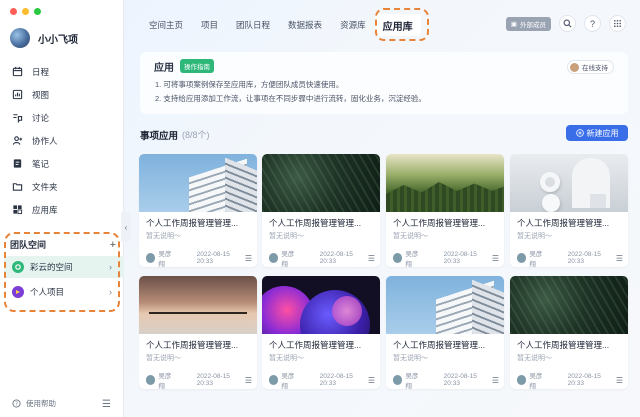  I want to click on avatar, so click(20, 38).